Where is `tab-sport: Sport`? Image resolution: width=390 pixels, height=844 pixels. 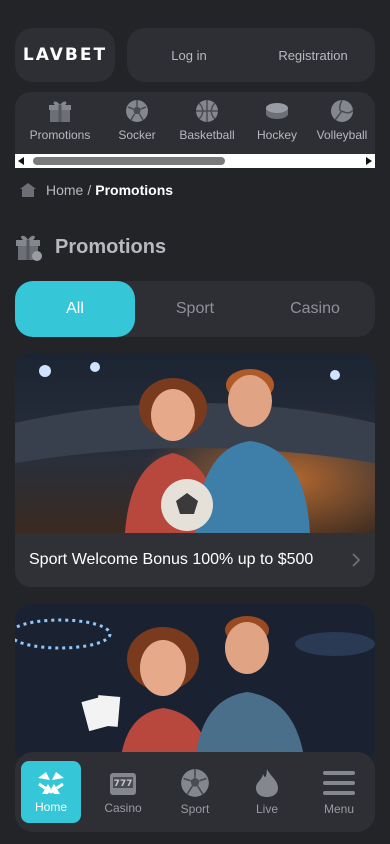 tab-sport: Sport is located at coordinates (195, 309).